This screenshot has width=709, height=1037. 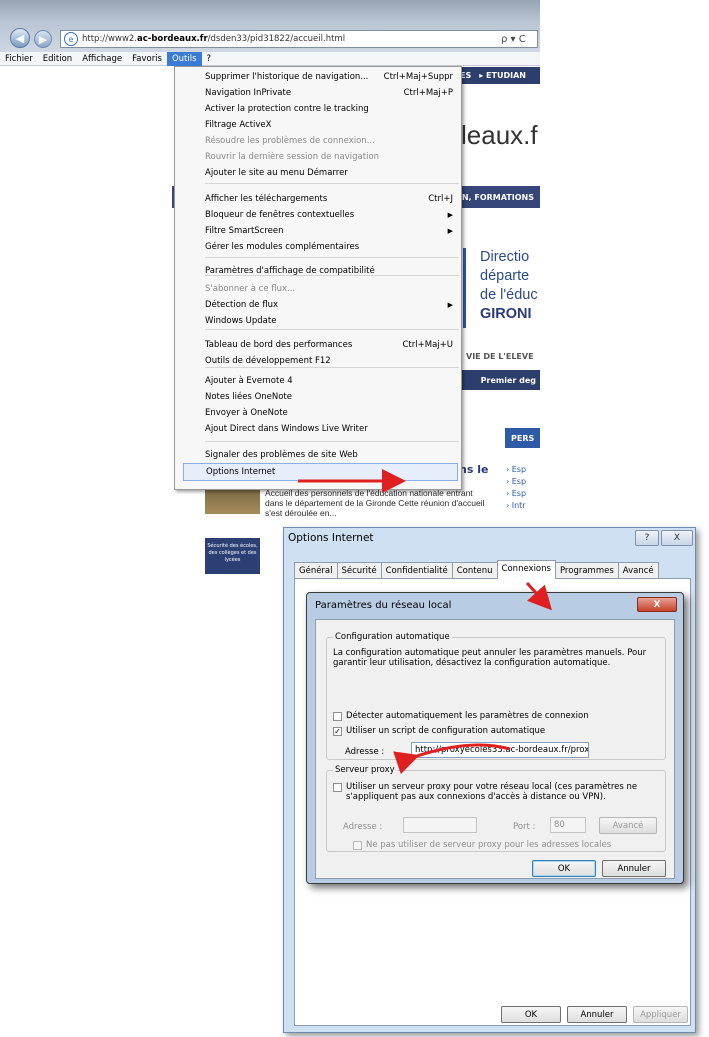 What do you see at coordinates (452, 759) in the screenshot?
I see `arrow-script-address` at bounding box center [452, 759].